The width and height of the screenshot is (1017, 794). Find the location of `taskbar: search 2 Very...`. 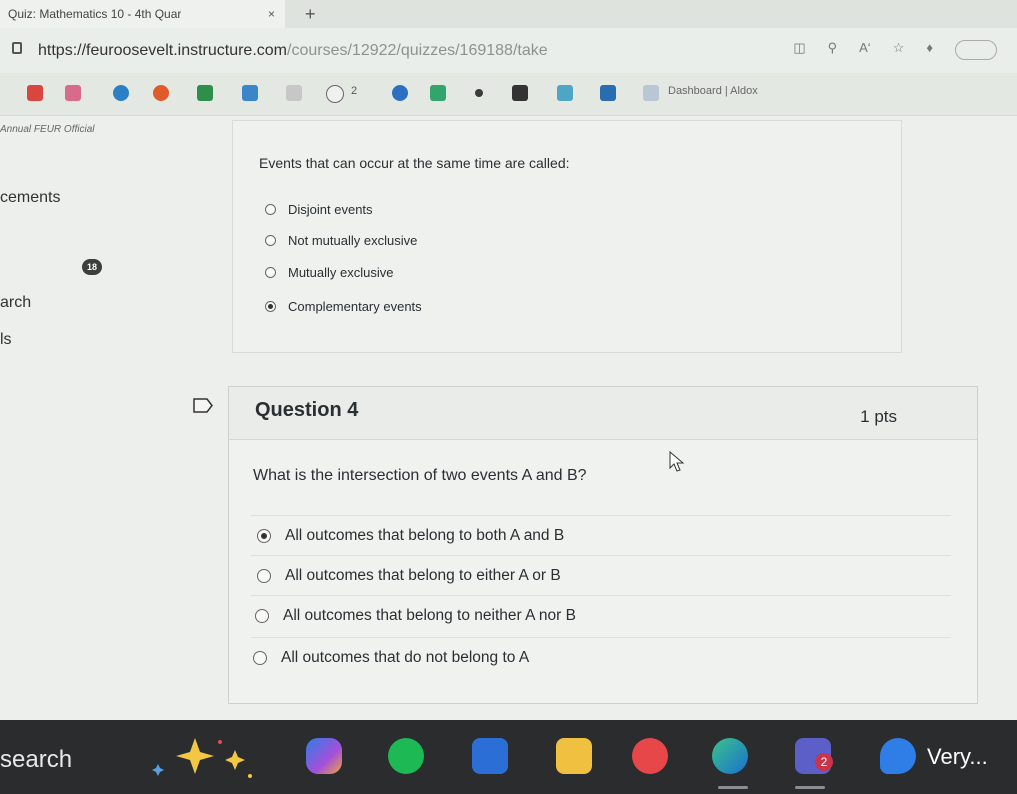

taskbar: search 2 Very... is located at coordinates (508, 757).